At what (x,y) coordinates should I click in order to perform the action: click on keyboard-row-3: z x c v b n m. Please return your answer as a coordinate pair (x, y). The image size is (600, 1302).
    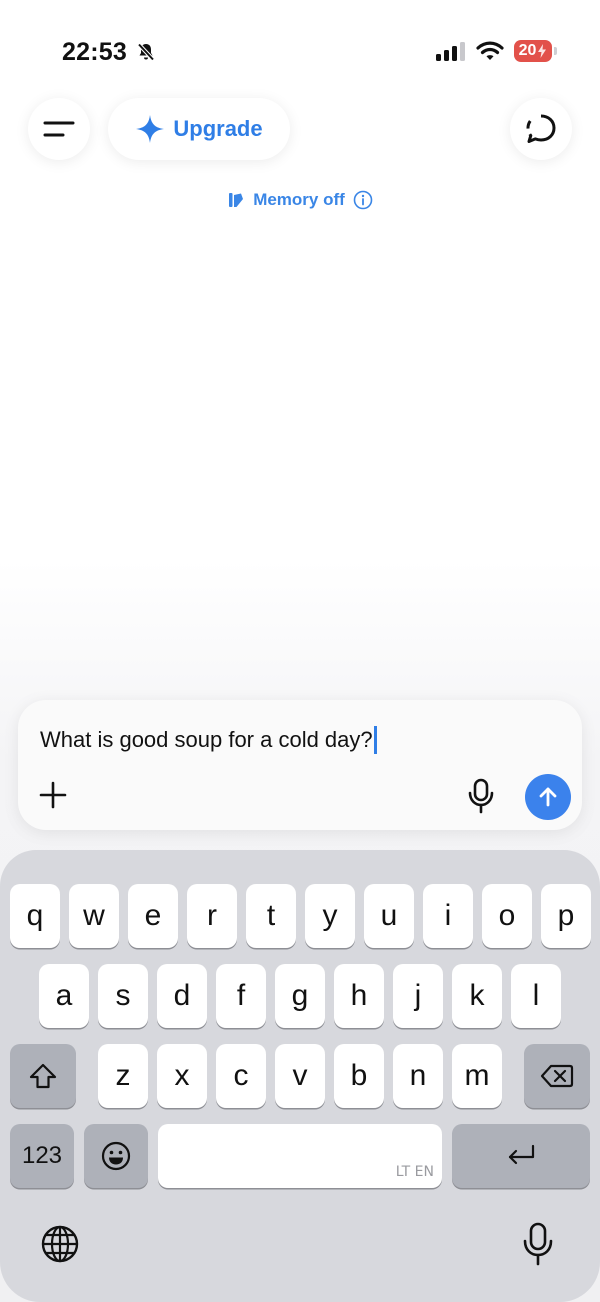
    Looking at the image, I should click on (300, 1076).